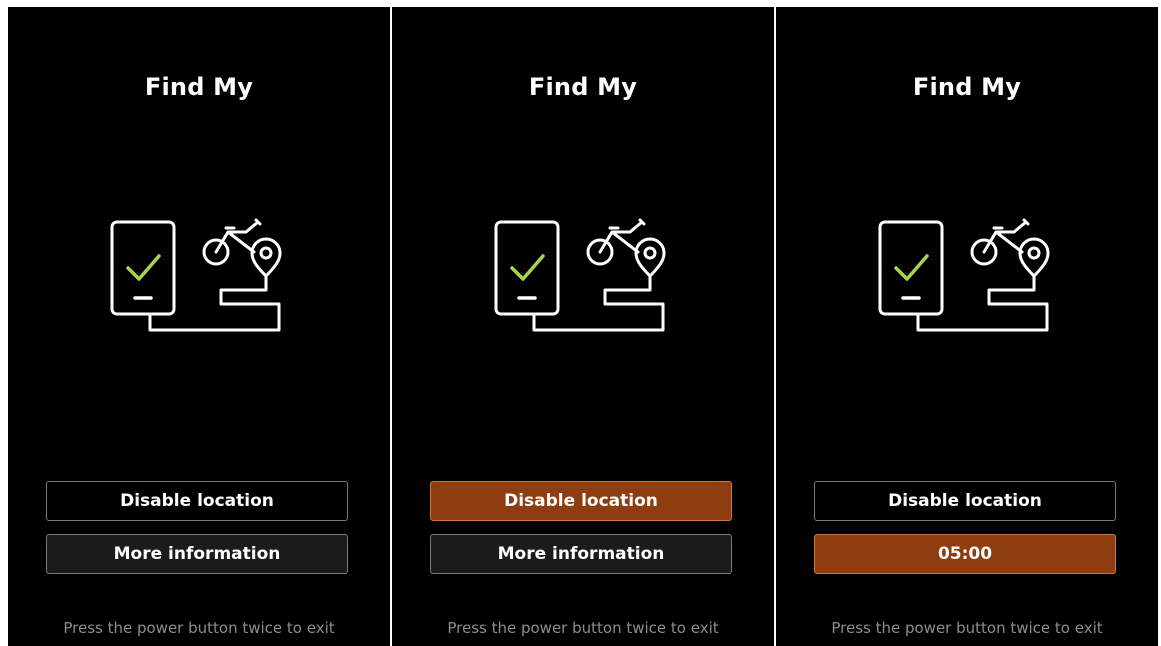 The width and height of the screenshot is (1161, 646). What do you see at coordinates (965, 554) in the screenshot?
I see `countdown-timer-button: 05:00` at bounding box center [965, 554].